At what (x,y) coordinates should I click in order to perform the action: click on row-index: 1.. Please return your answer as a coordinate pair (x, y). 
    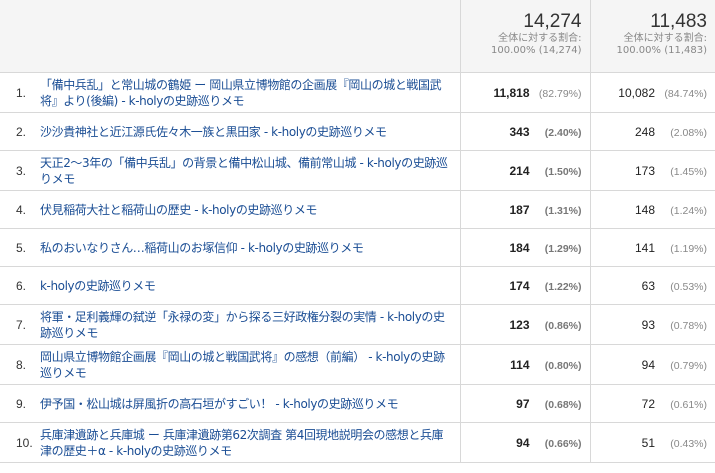
    Looking at the image, I should click on (17, 92).